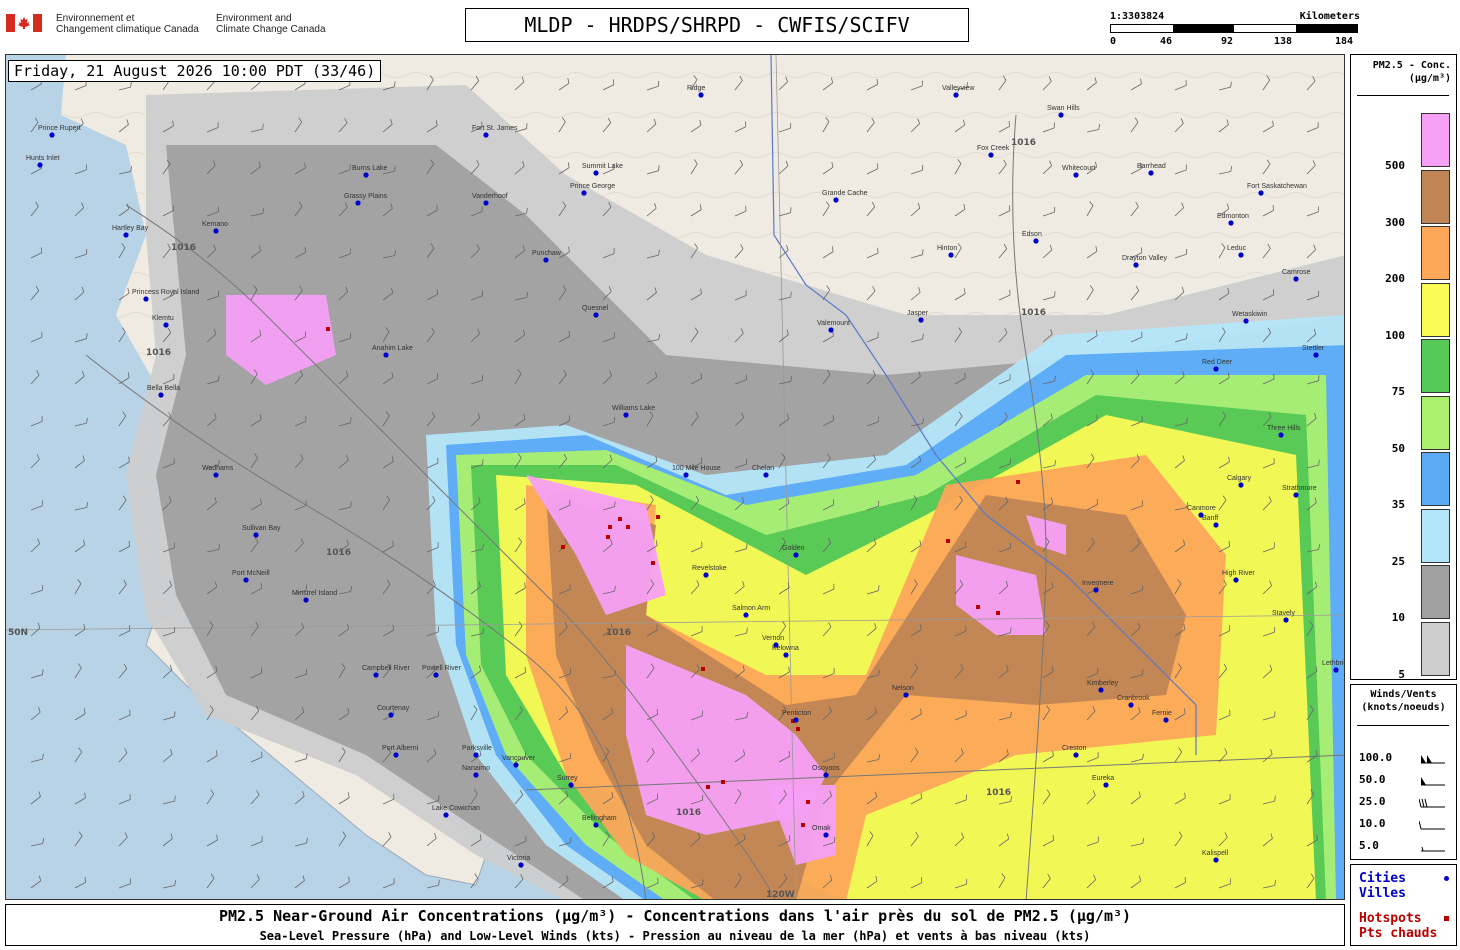 This screenshot has width=1460, height=950. I want to click on winds-title-line2: (knots/noeuds), so click(1403, 707).